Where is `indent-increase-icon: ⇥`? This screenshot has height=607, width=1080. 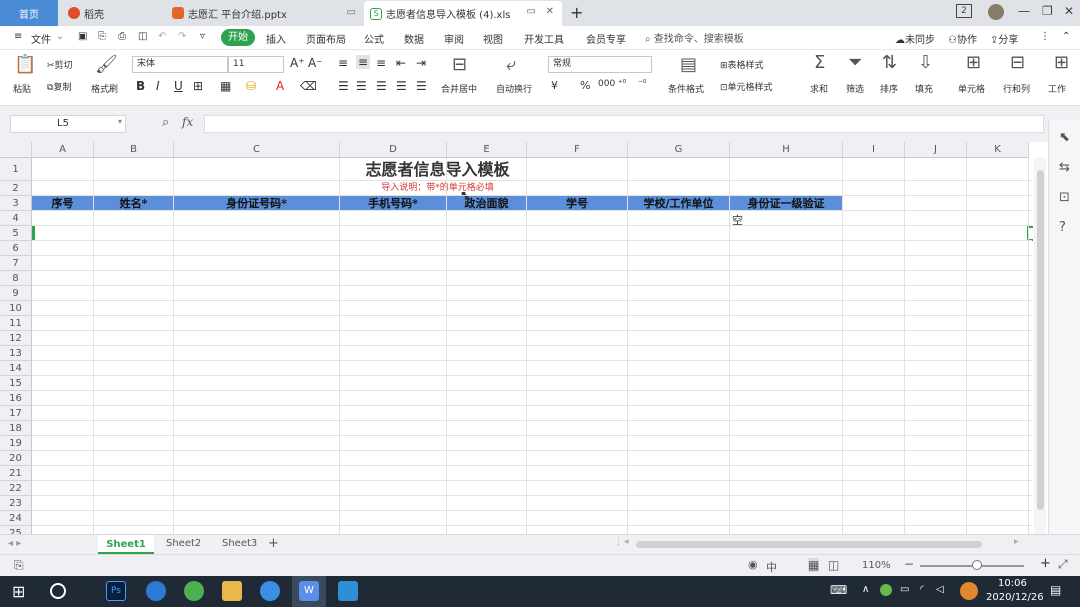
indent-increase-icon: ⇥ is located at coordinates (421, 63).